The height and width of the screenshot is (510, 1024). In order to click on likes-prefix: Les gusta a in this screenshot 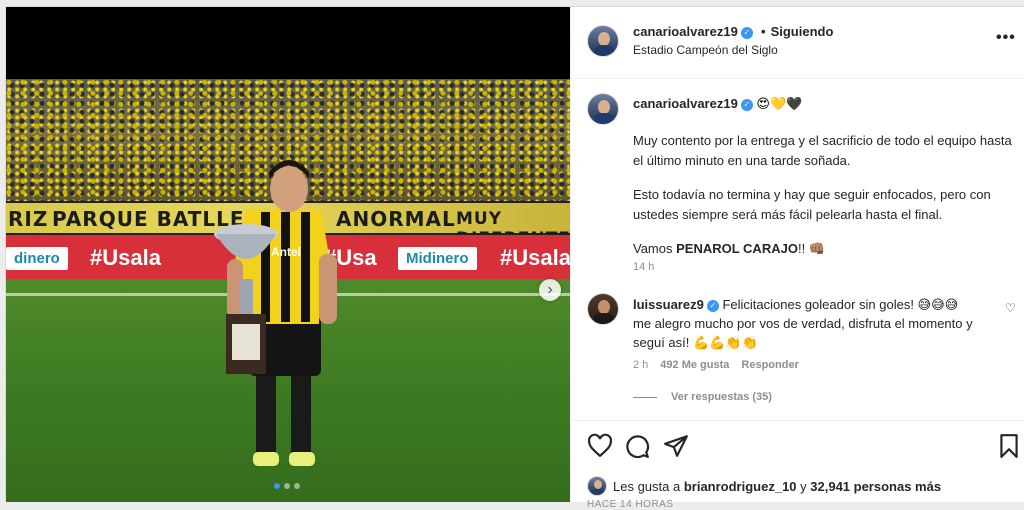, I will do `click(648, 486)`.